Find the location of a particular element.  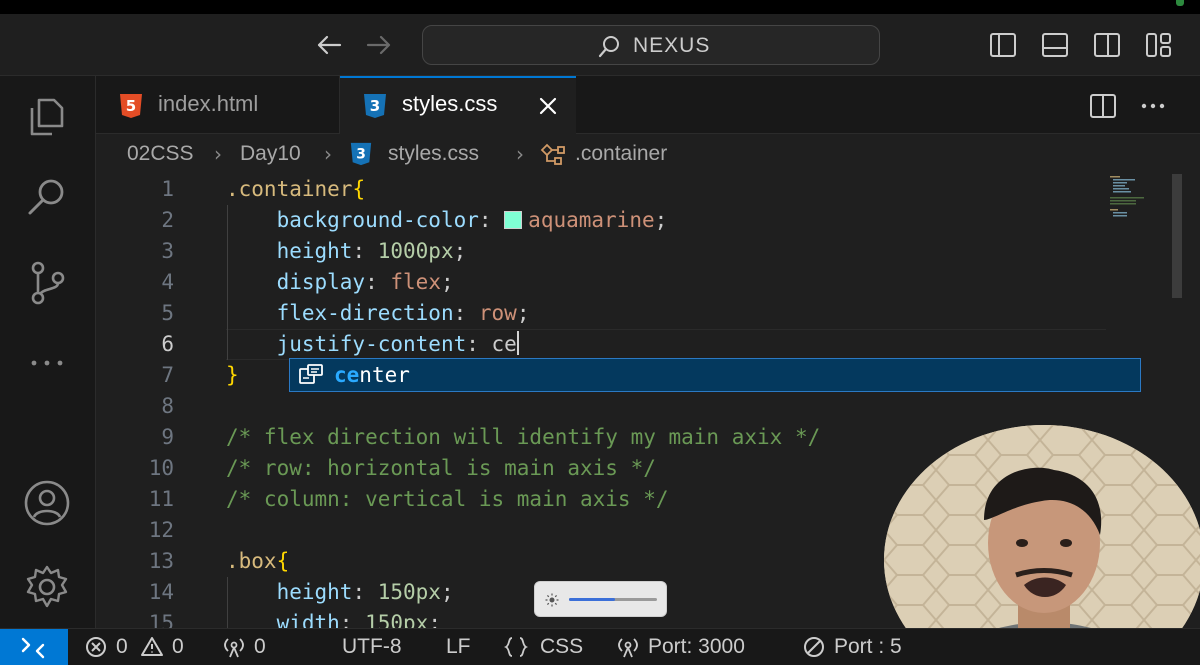

code-line: 4 display: flex; is located at coordinates (648, 282).